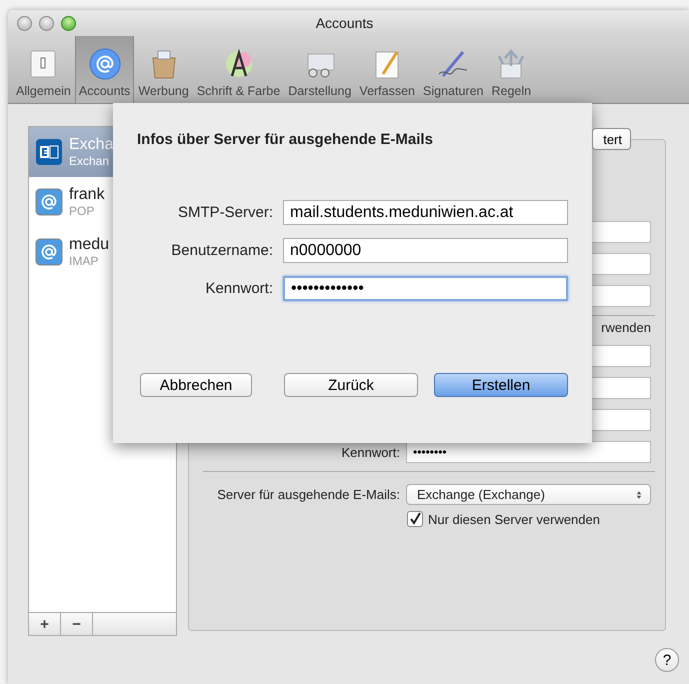 The height and width of the screenshot is (684, 689). Describe the element at coordinates (528, 452) in the screenshot. I see `password-field: ••••••••` at that location.